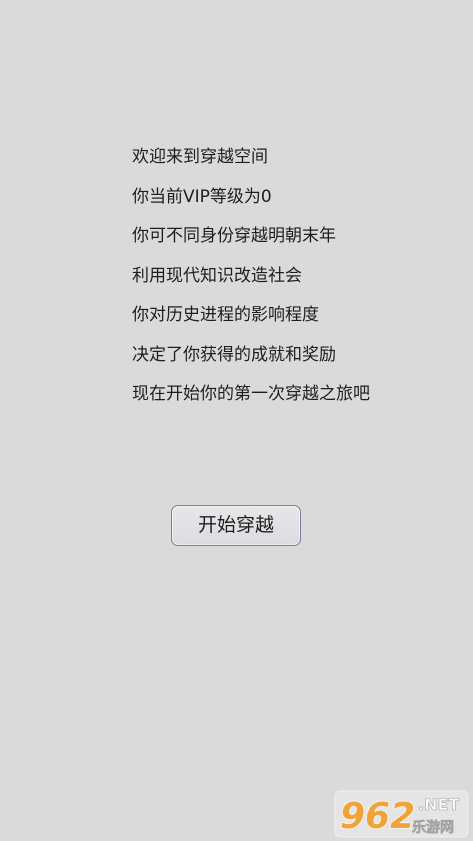 Image resolution: width=473 pixels, height=841 pixels. I want to click on start-travel-button: 开始穿越, so click(236, 525).